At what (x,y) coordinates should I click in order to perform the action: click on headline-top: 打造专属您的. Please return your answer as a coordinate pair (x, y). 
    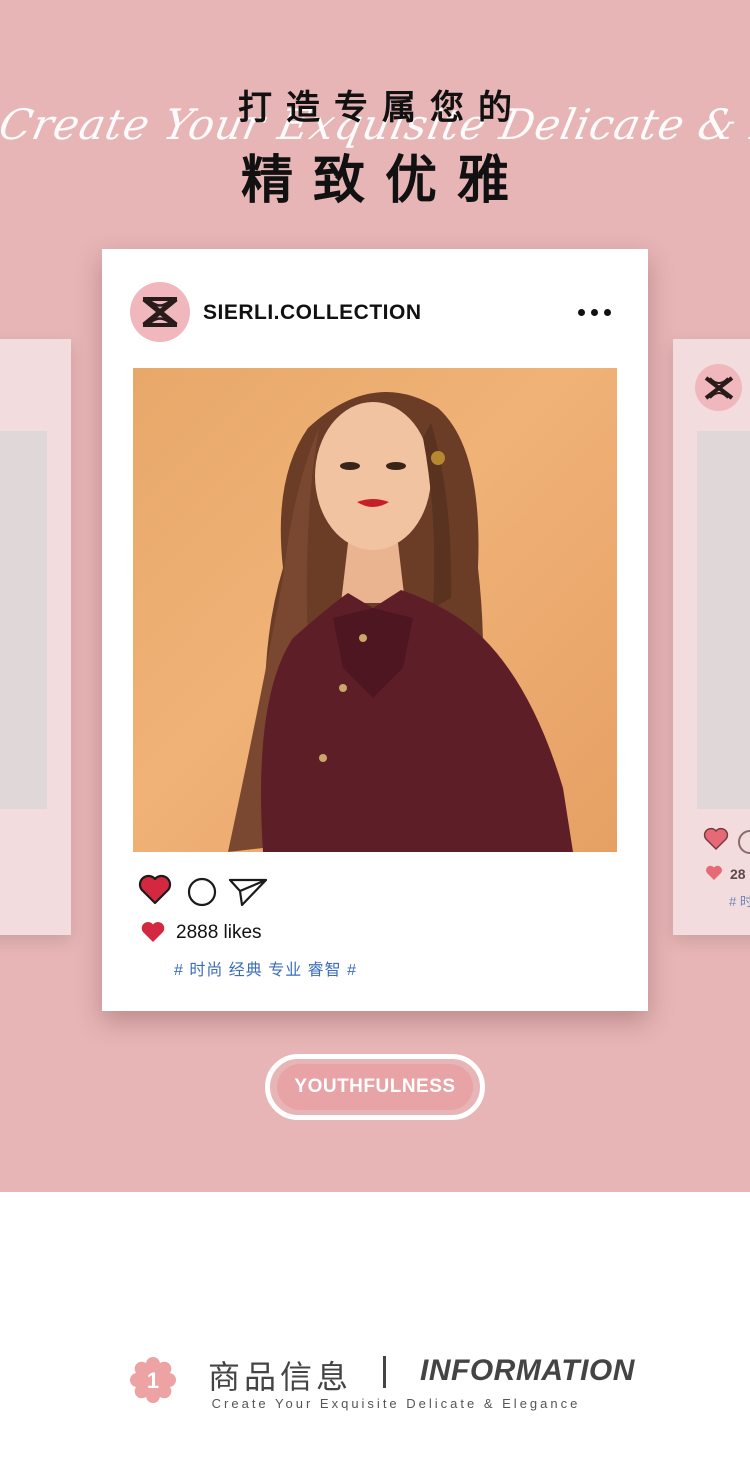
    Looking at the image, I should click on (382, 108).